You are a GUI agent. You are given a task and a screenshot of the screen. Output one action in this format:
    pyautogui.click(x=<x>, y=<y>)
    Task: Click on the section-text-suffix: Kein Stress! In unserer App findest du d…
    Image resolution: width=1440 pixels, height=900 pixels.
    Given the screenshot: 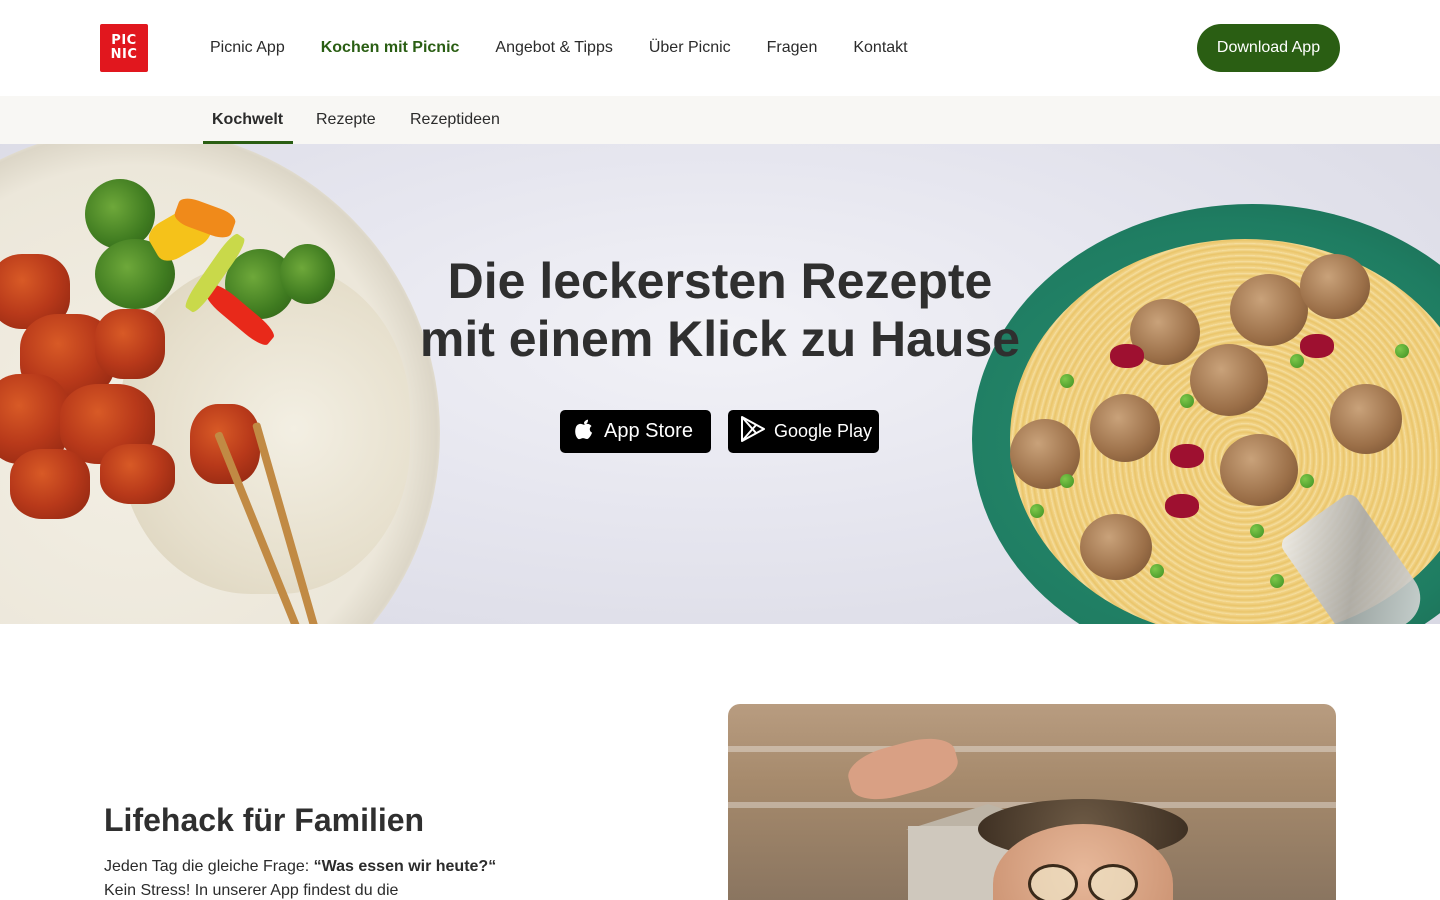 What is the action you would take?
    pyautogui.click(x=251, y=890)
    